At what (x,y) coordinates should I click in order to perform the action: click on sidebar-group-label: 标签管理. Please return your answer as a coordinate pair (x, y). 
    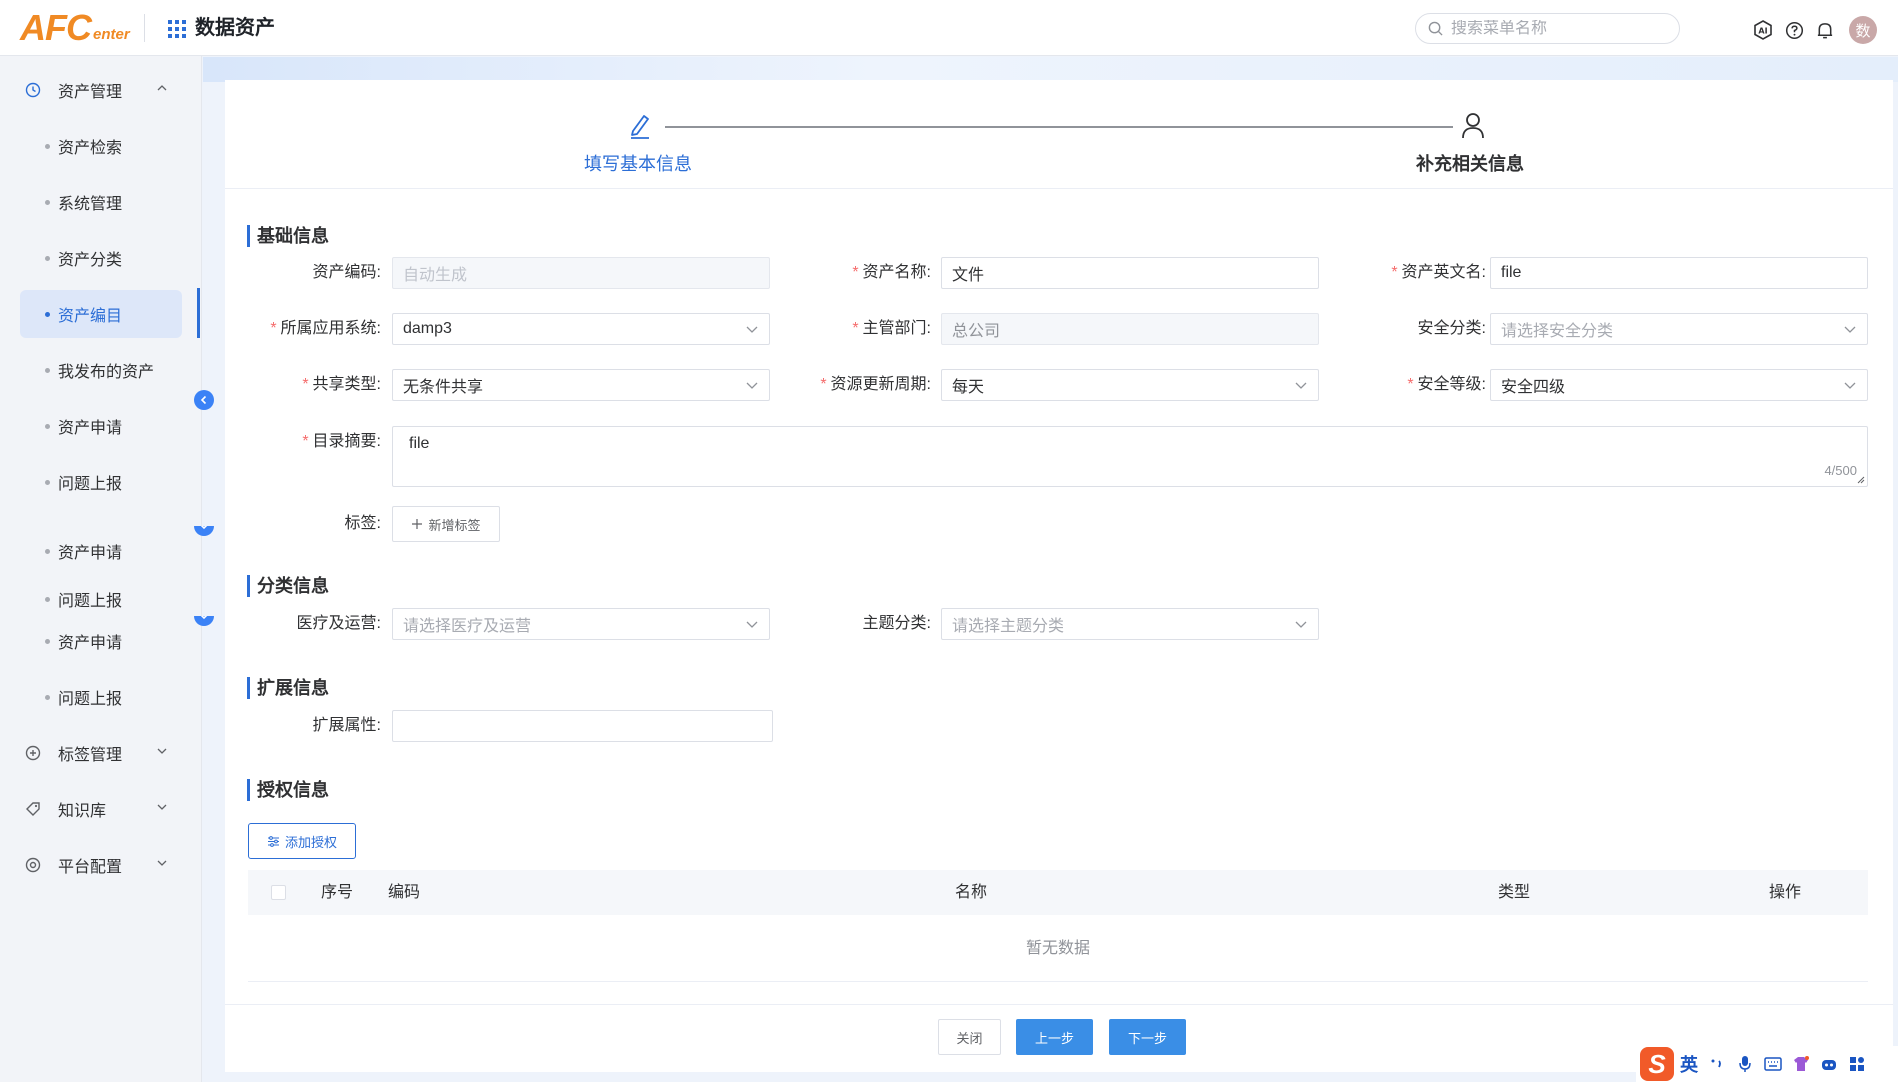
    Looking at the image, I should click on (90, 755).